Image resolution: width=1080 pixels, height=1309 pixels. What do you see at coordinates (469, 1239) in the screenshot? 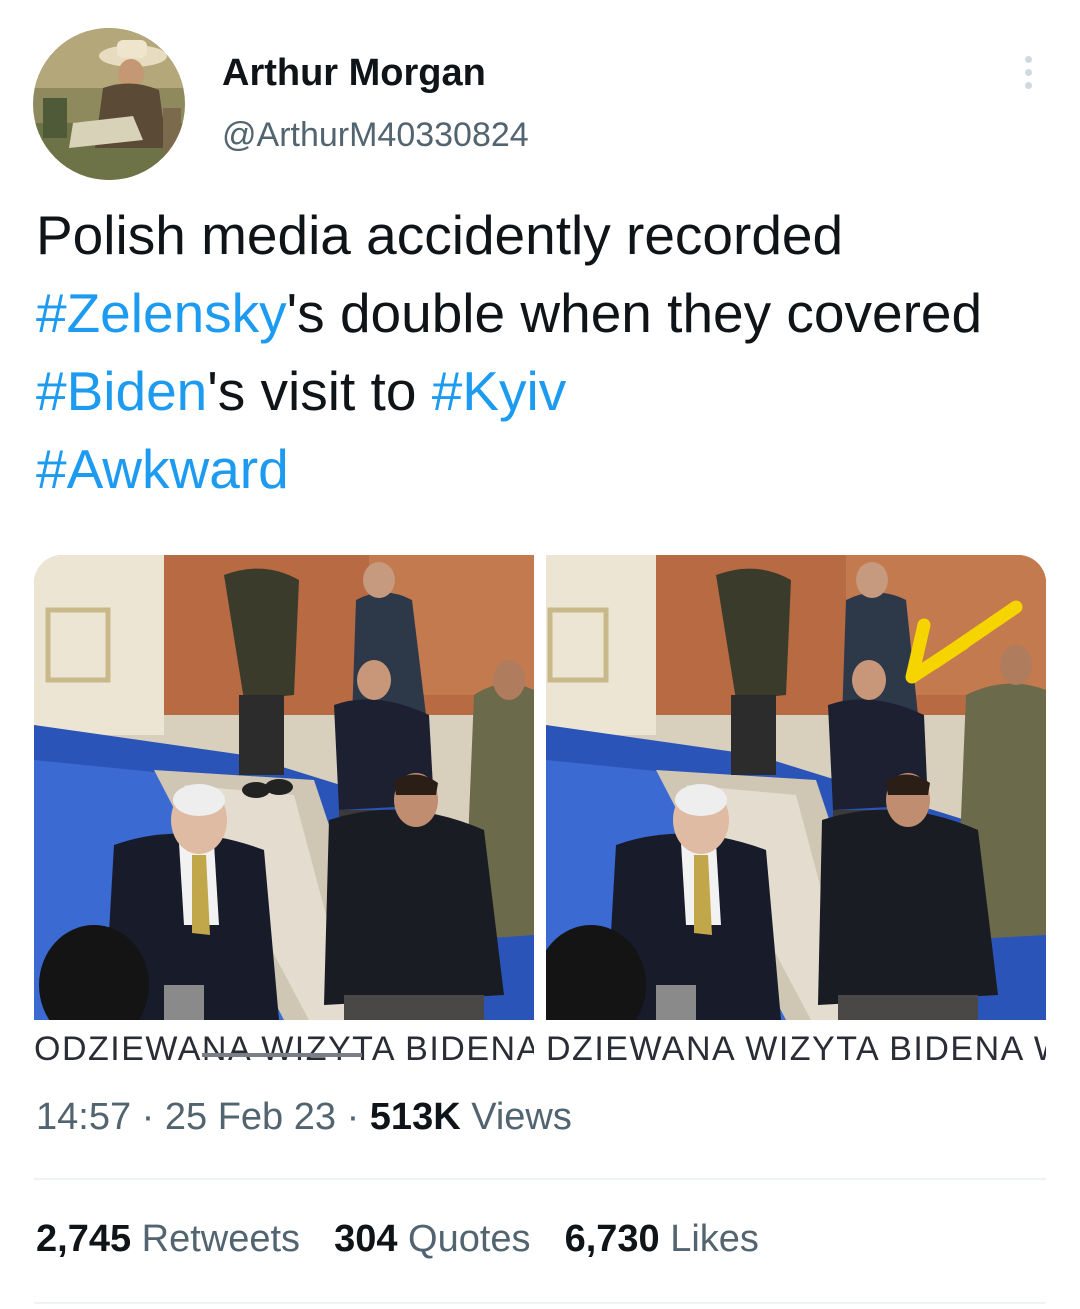
I see `quotes-label: Quotes` at bounding box center [469, 1239].